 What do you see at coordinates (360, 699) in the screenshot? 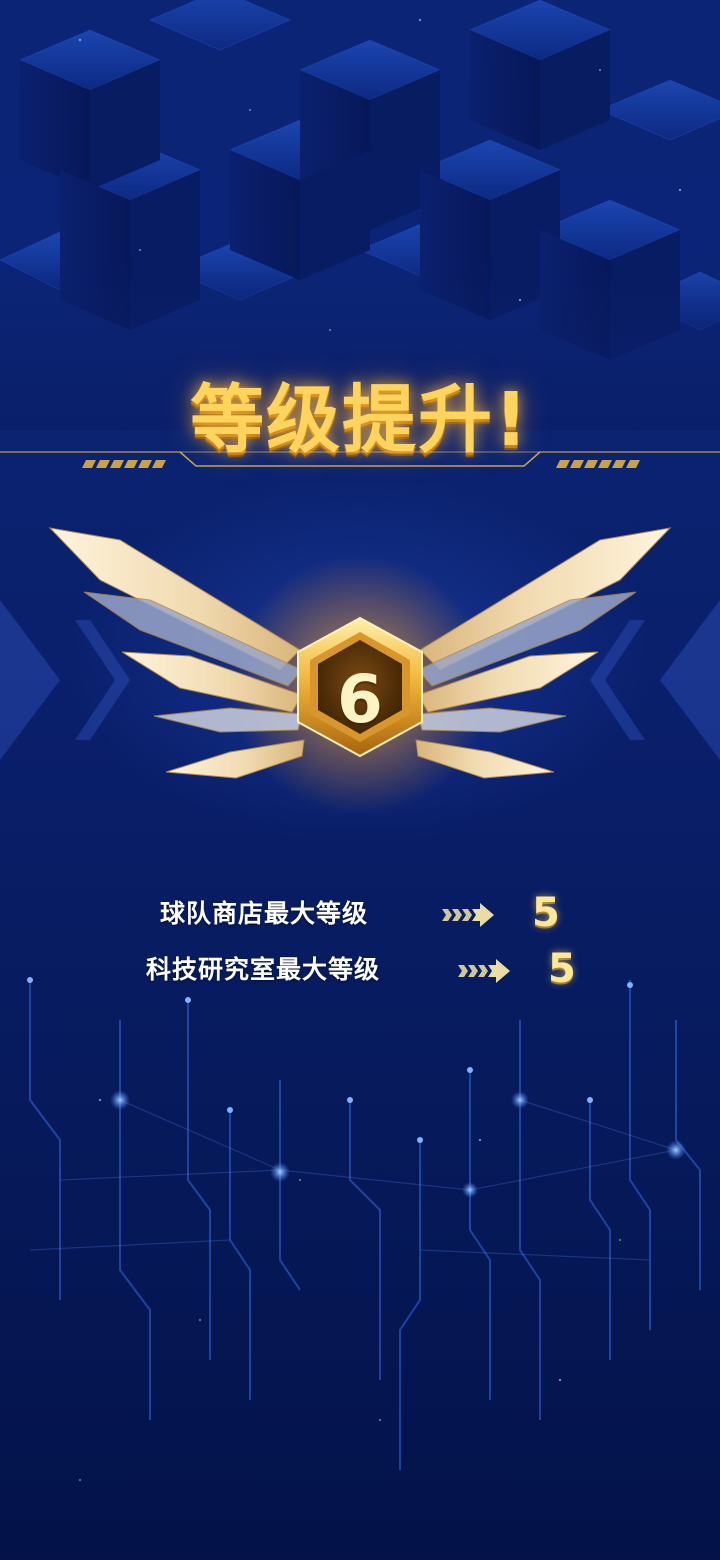
I see `level-number: 6` at bounding box center [360, 699].